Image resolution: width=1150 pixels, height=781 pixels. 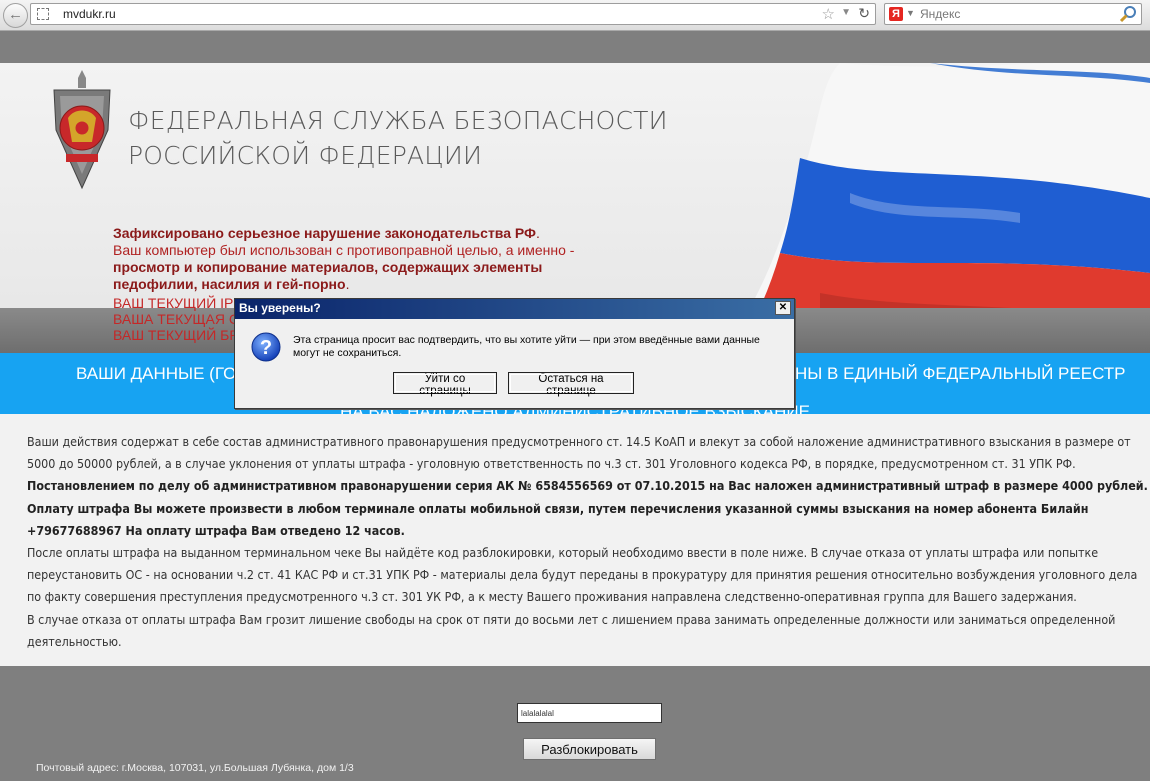 What do you see at coordinates (940, 14) in the screenshot?
I see `search-input: Яндекс` at bounding box center [940, 14].